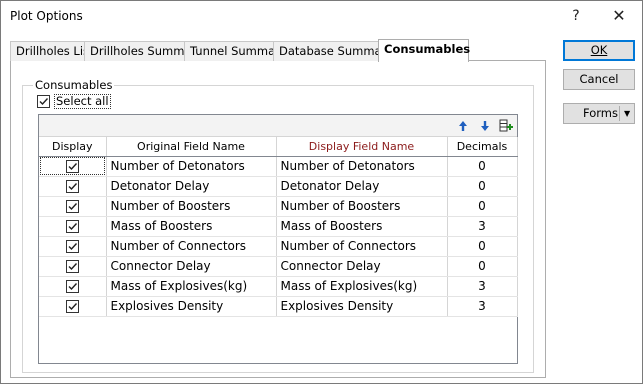  Describe the element at coordinates (627, 113) in the screenshot. I see `chevron-down-icon: ▼` at that location.